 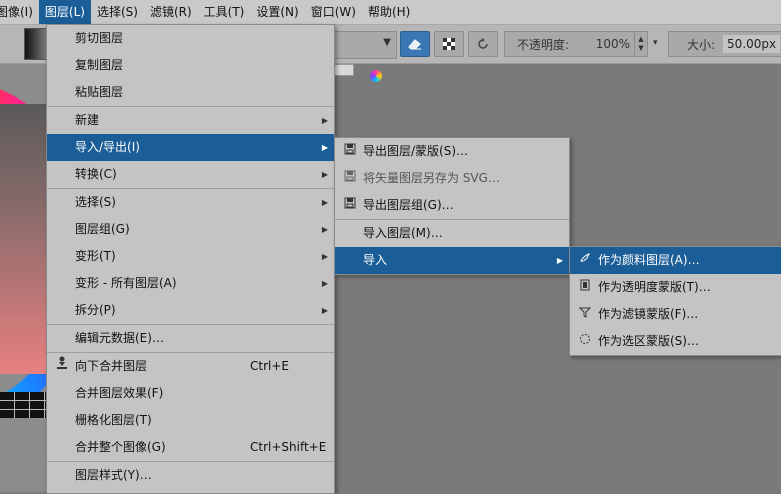 I want to click on filter-icon, so click(x=585, y=314).